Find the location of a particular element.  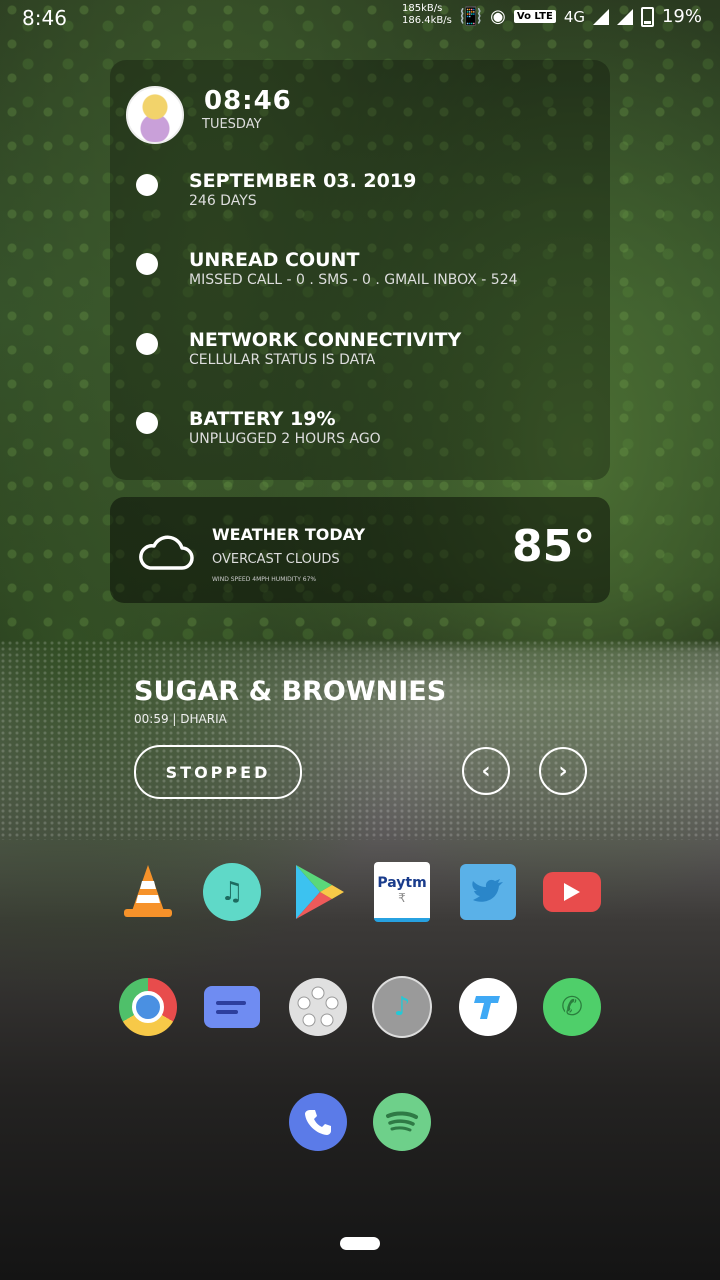

status-bar: 8:46 185kB/s 186.4kB/s 📳 ◉ Vo LTE 4G 19% is located at coordinates (360, 18).